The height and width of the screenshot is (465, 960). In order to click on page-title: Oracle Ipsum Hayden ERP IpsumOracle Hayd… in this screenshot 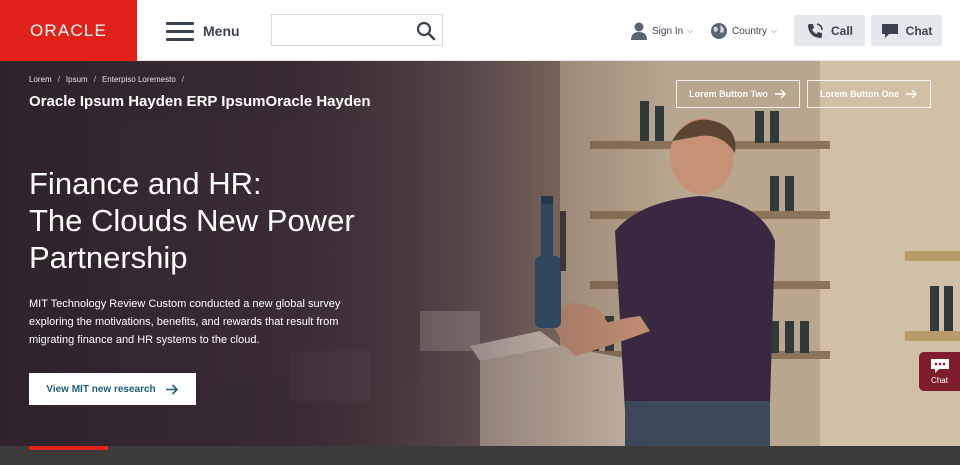, I will do `click(200, 101)`.